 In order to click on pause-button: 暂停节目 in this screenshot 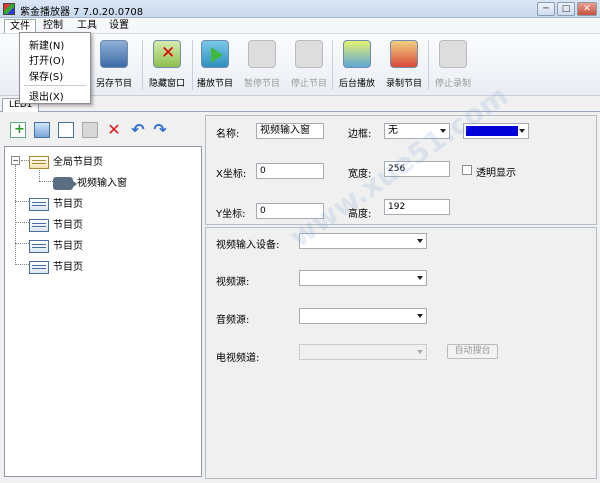, I will do `click(262, 65)`.